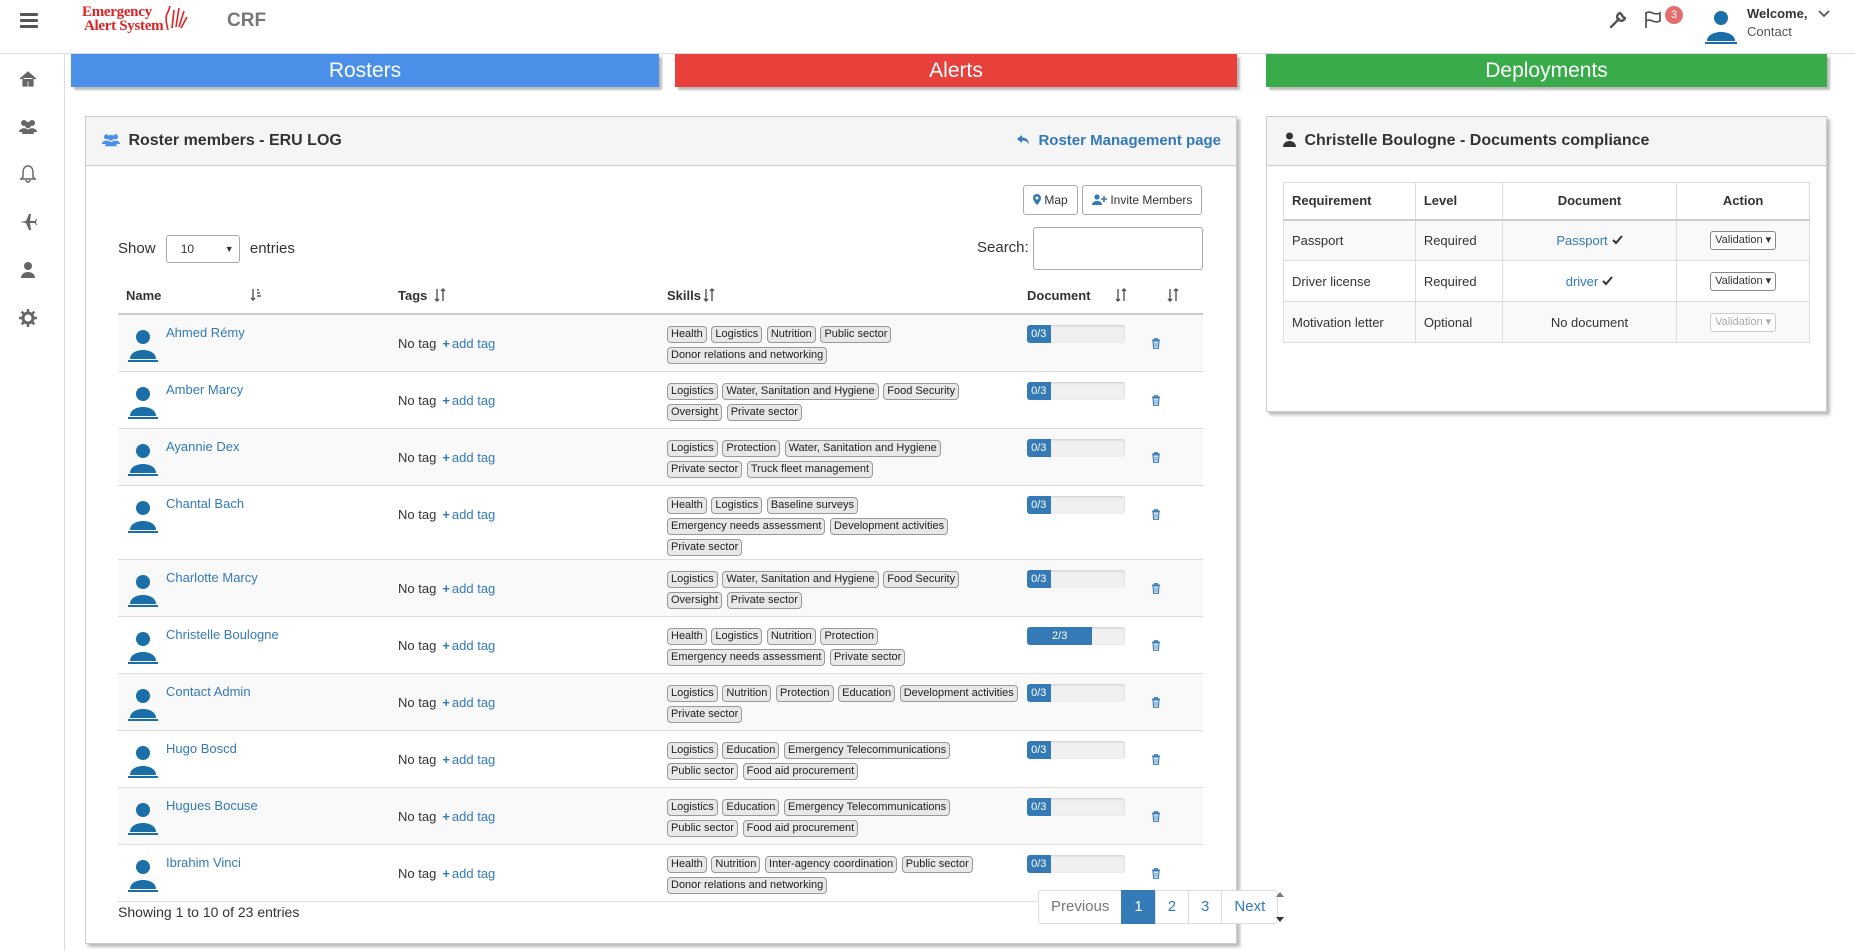 The width and height of the screenshot is (1855, 951). Describe the element at coordinates (956, 70) in the screenshot. I see `tab-alerts: Alerts` at that location.